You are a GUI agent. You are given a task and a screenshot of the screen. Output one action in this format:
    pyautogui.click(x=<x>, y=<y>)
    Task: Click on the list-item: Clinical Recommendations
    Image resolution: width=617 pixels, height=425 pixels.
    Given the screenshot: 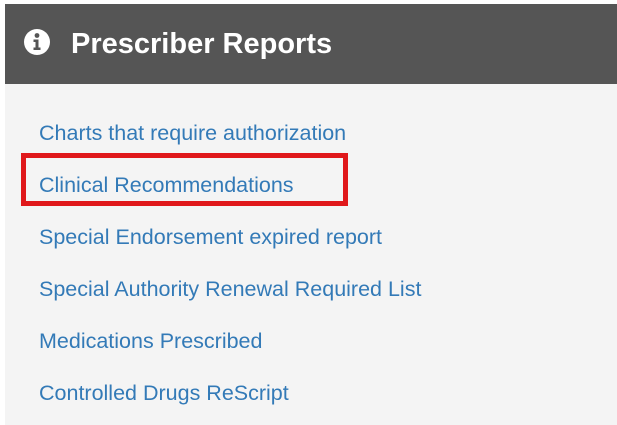 What is the action you would take?
    pyautogui.click(x=166, y=185)
    